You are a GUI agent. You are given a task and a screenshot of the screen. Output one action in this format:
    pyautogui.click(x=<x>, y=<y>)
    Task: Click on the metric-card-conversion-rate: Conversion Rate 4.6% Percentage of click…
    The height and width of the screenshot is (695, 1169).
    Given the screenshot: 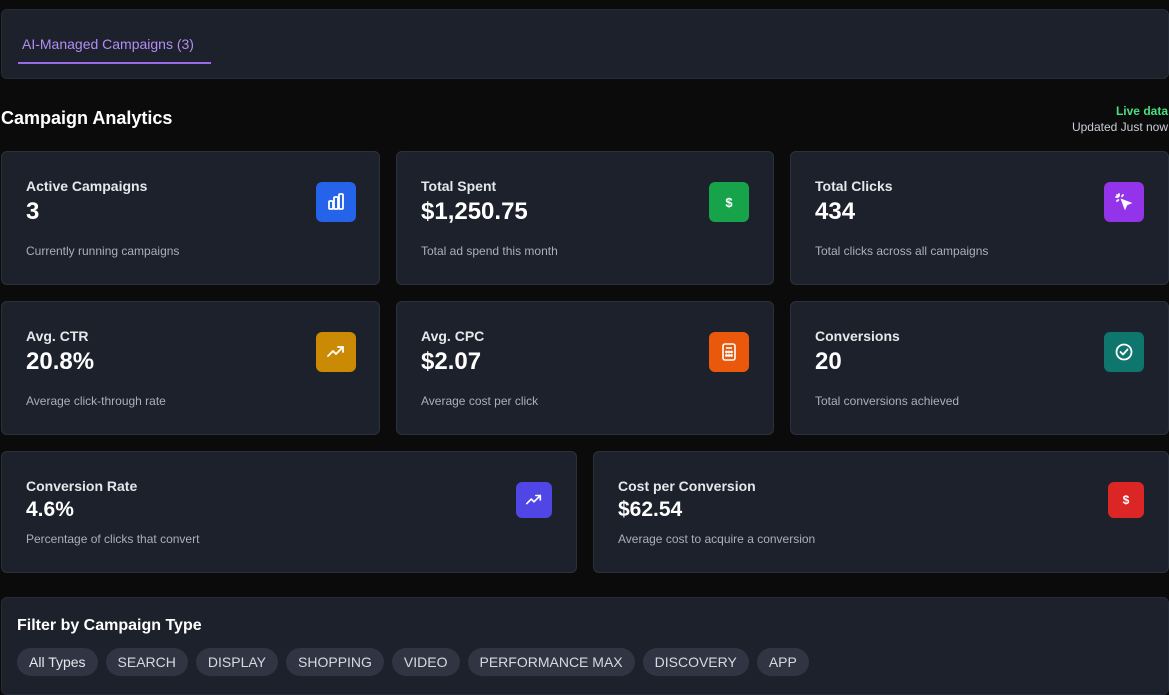 What is the action you would take?
    pyautogui.click(x=289, y=512)
    